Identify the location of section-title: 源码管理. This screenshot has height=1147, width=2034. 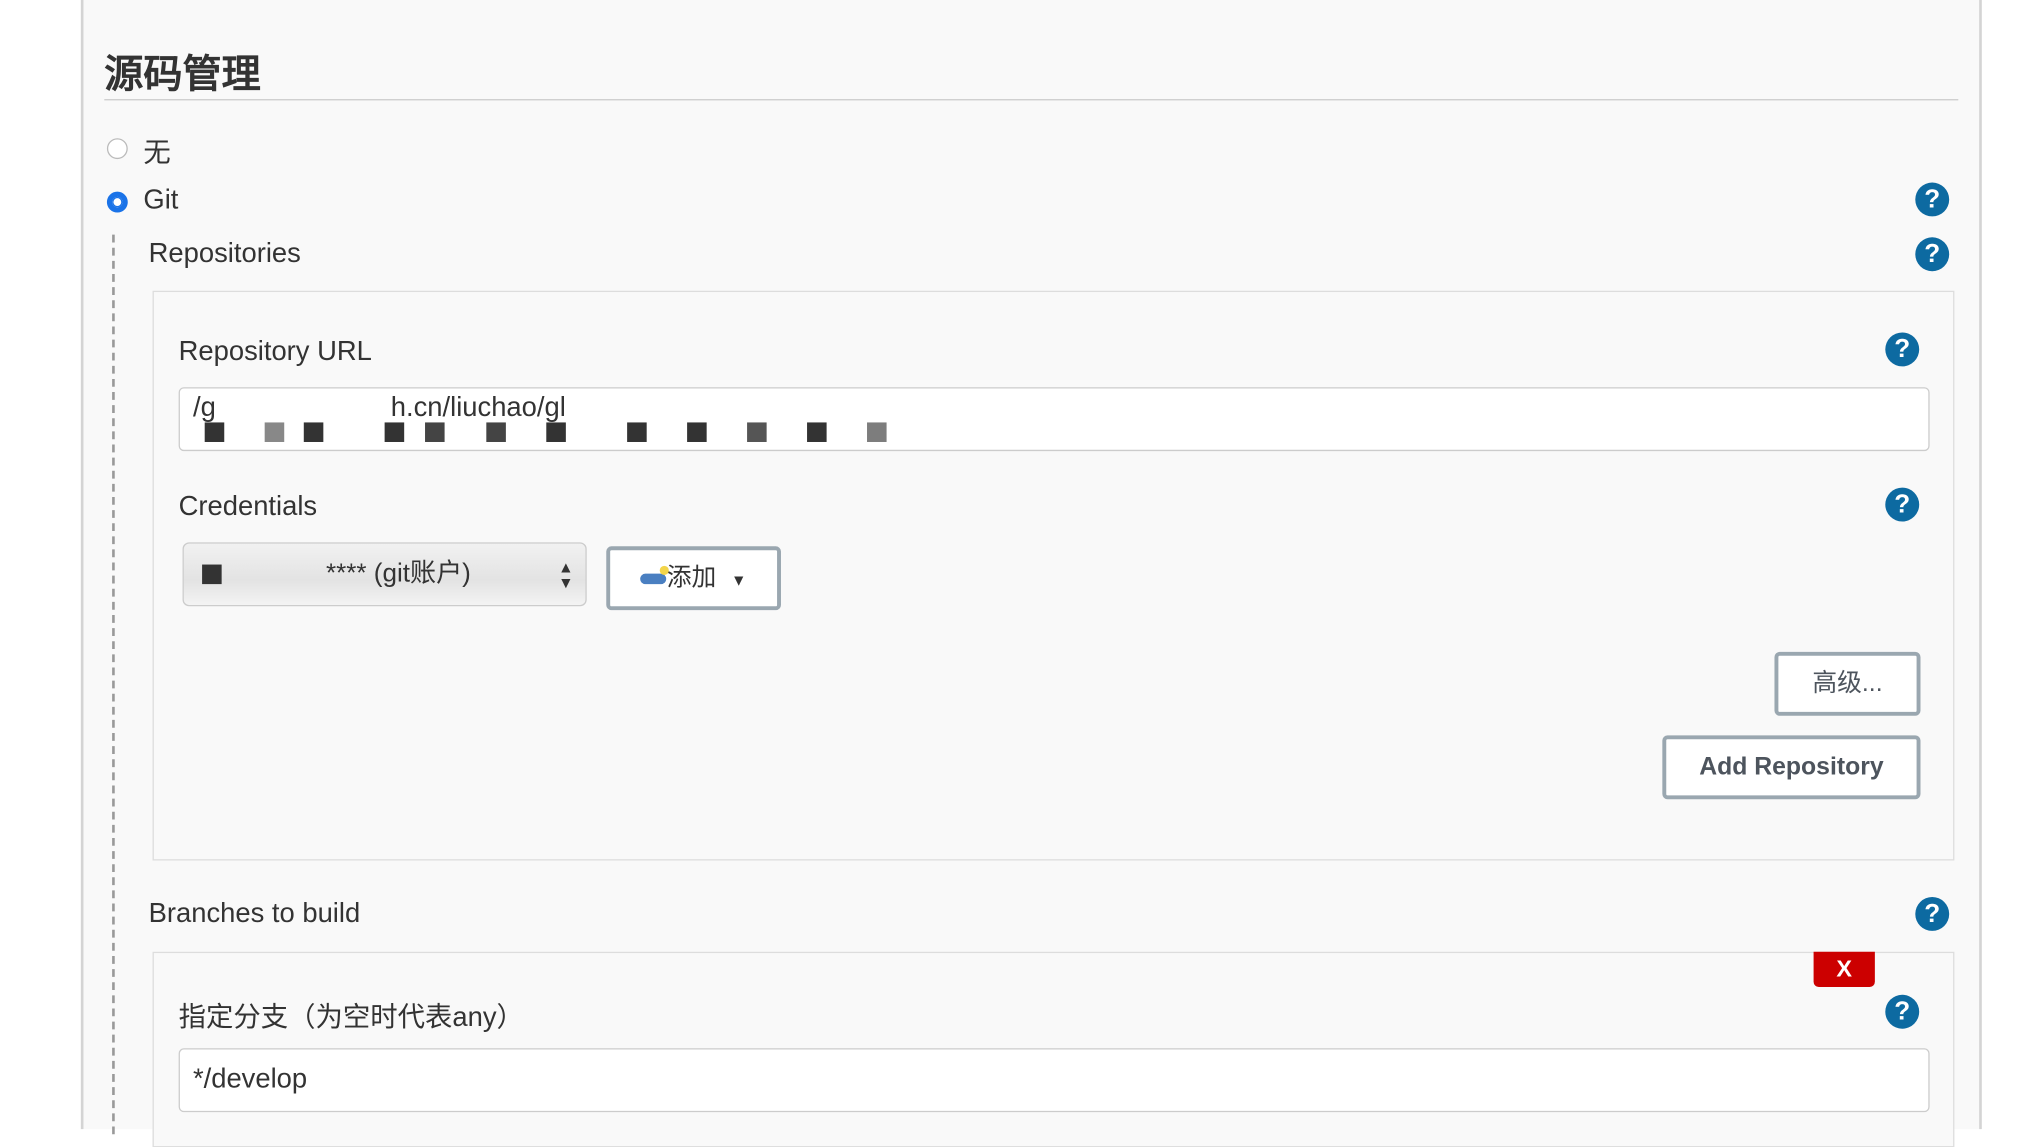
(182, 75).